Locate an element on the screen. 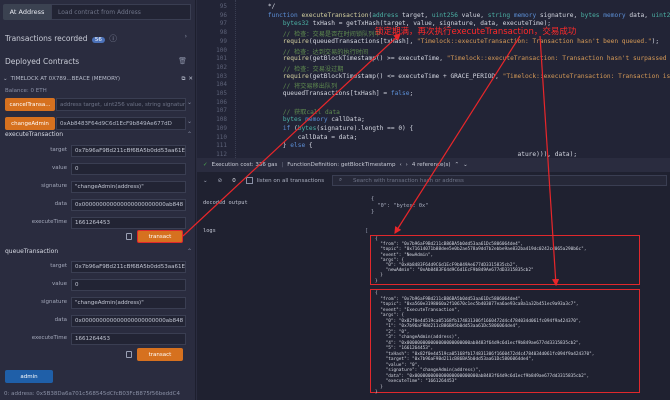 This screenshot has width=670, height=400. chevron-left-icon: ‹ is located at coordinates (400, 165).